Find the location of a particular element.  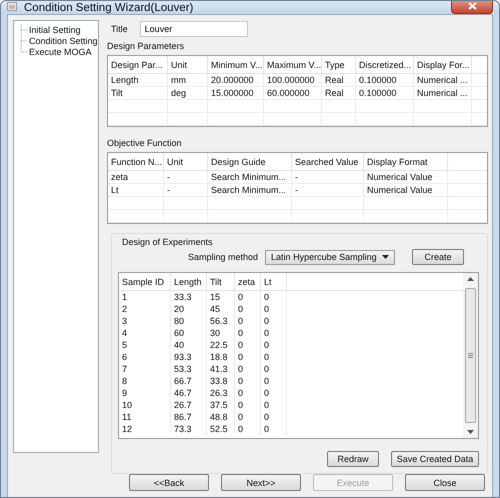

create-button: Create is located at coordinates (438, 257).